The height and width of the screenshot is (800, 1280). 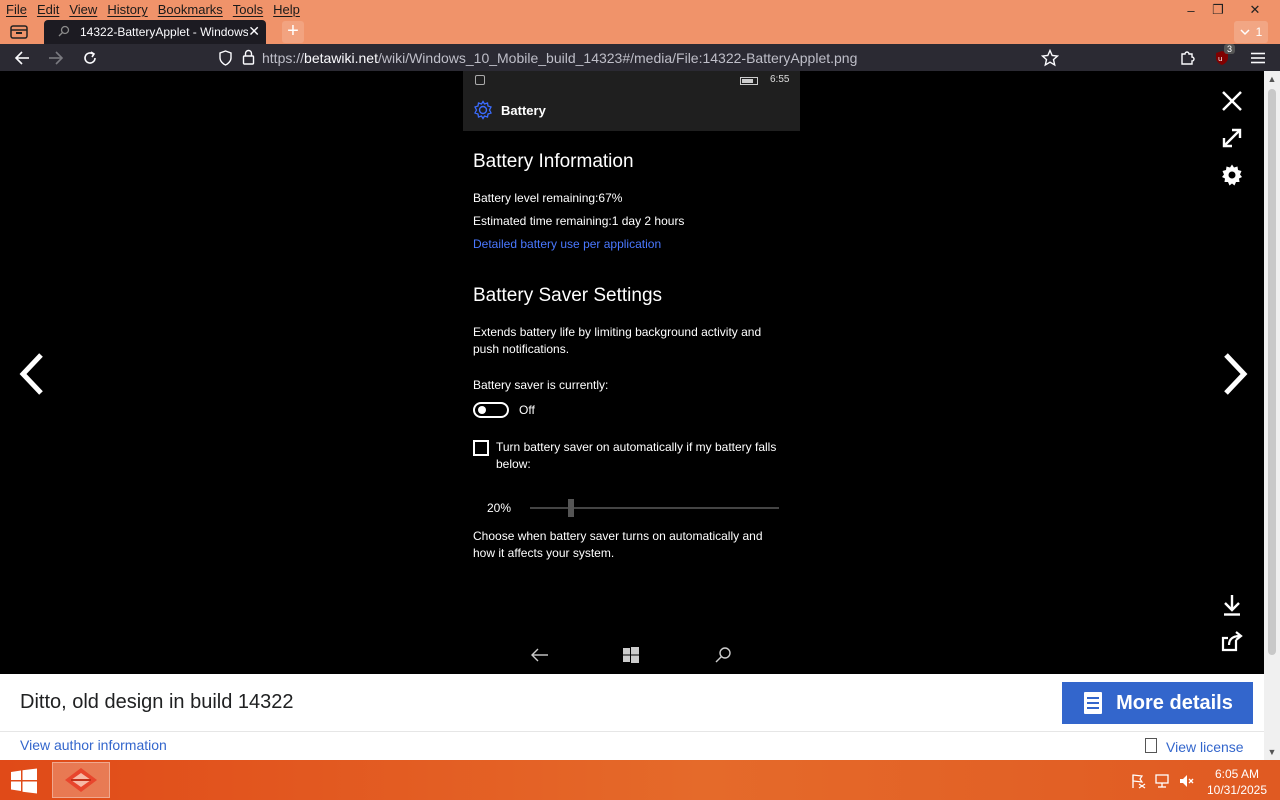 What do you see at coordinates (1259, 32) in the screenshot?
I see `tab-count: 1` at bounding box center [1259, 32].